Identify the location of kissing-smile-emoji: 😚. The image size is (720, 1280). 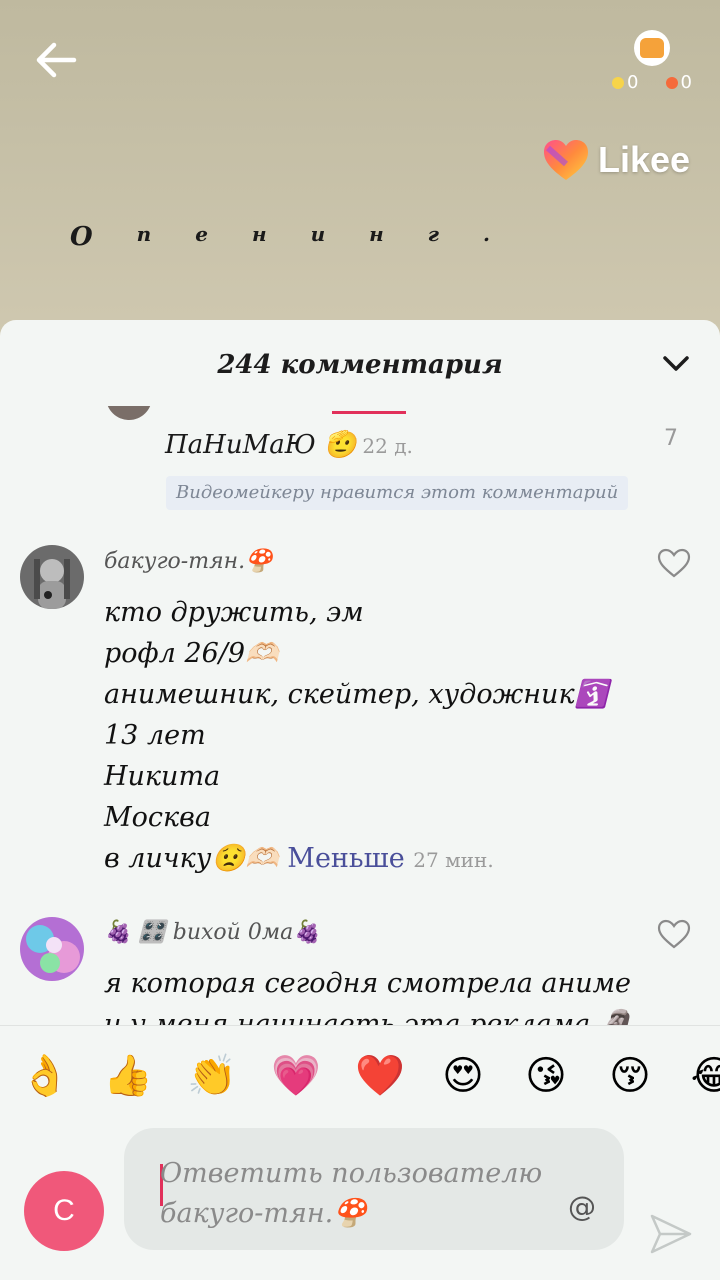
(630, 1076).